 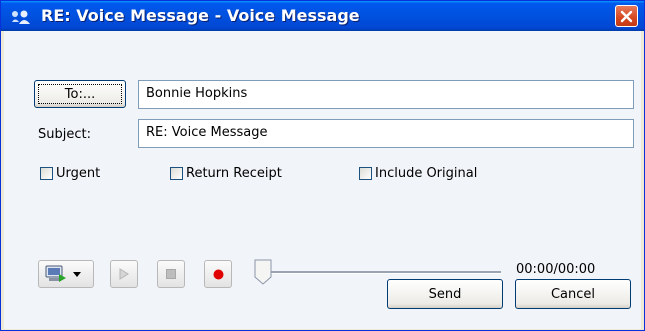 I want to click on voice-message-app-icon, so click(x=21, y=17).